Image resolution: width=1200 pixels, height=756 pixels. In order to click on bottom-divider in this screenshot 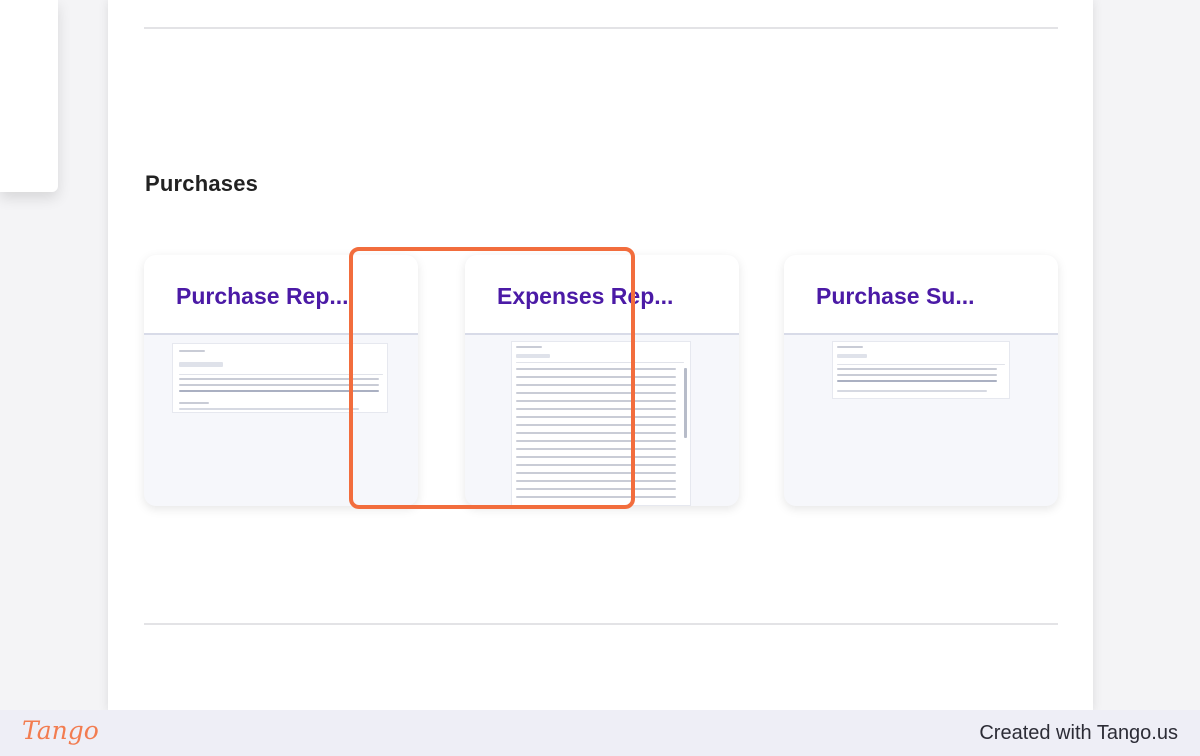, I will do `click(601, 624)`.